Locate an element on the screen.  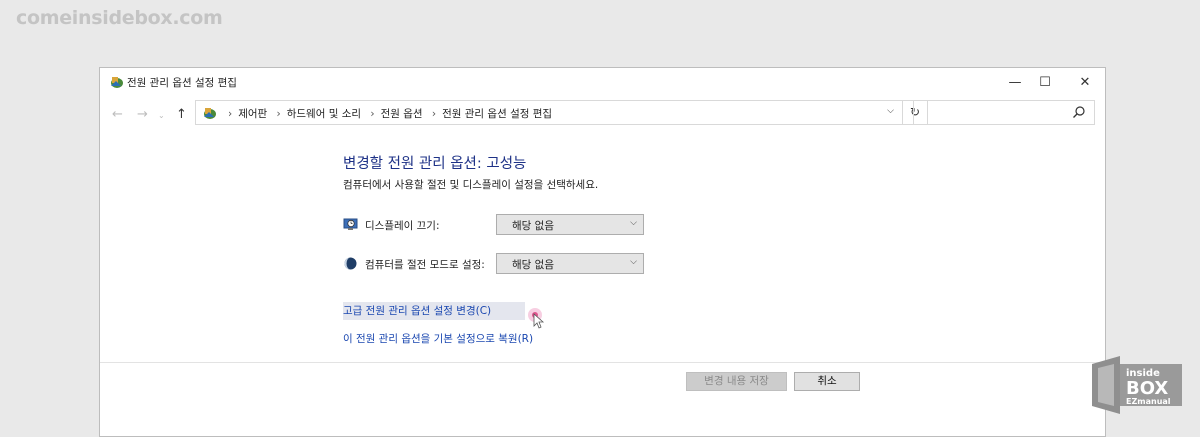
sleep-value: 해당 없음 is located at coordinates (533, 265).